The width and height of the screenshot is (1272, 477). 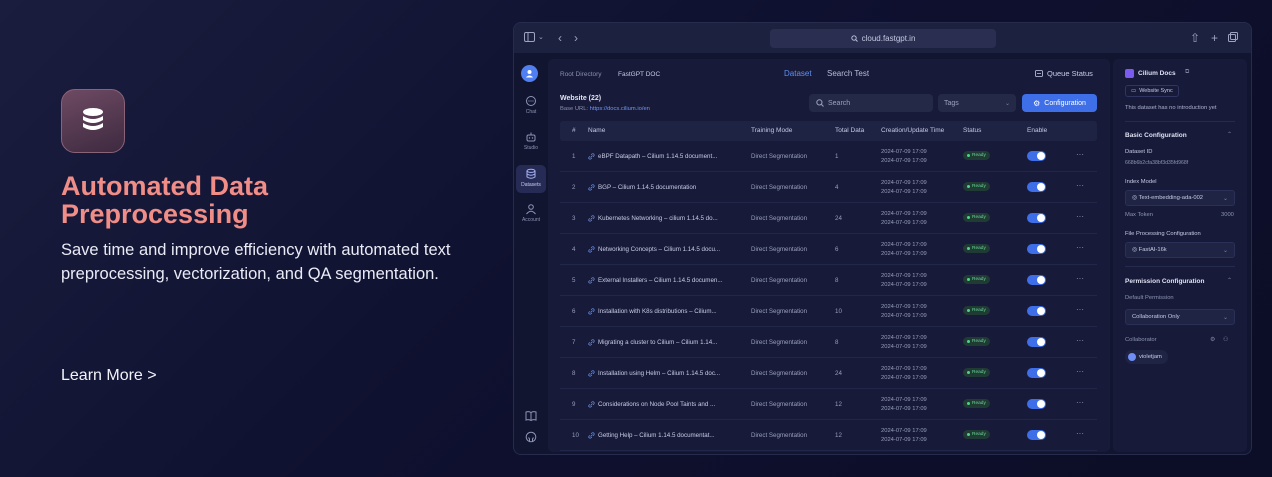 What do you see at coordinates (663, 187) in the screenshot?
I see `row-name: BGP – Cilium 1.14.5 documentation` at bounding box center [663, 187].